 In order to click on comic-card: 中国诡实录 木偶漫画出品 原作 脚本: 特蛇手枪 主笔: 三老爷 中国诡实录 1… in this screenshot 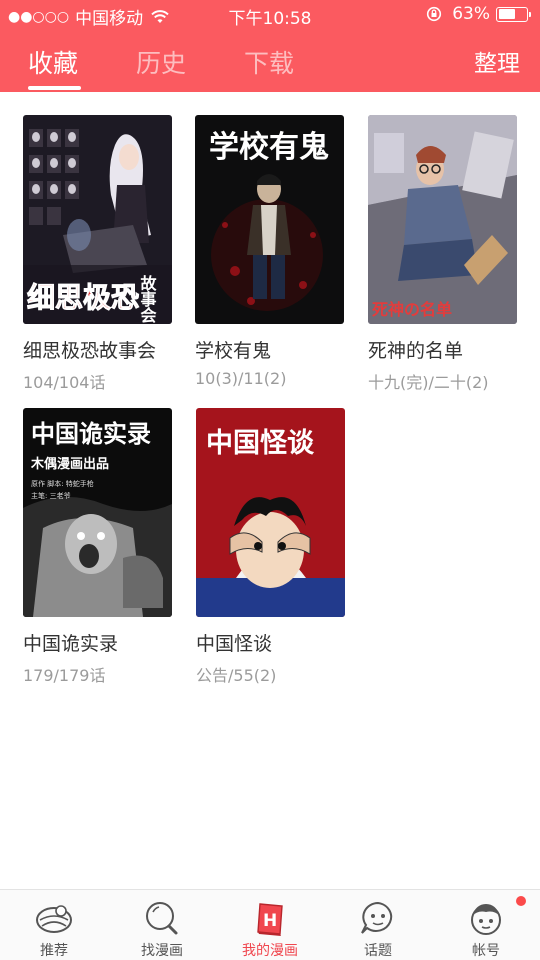, I will do `click(98, 547)`.